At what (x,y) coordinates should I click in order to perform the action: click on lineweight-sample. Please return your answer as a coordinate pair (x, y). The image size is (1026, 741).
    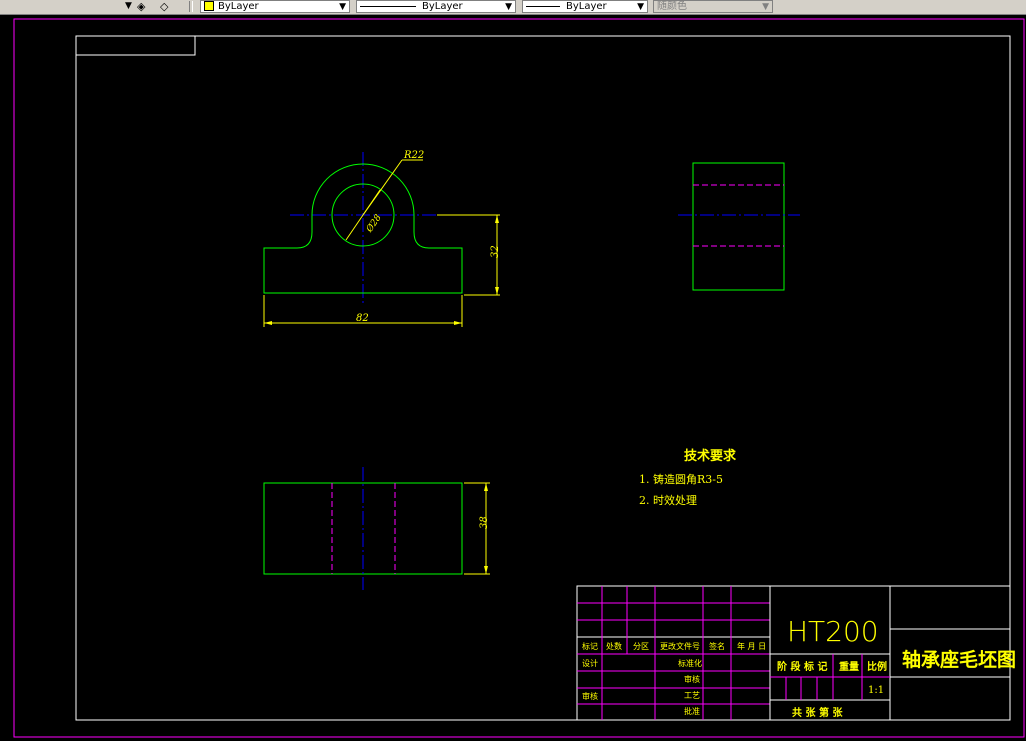
    Looking at the image, I should click on (543, 6).